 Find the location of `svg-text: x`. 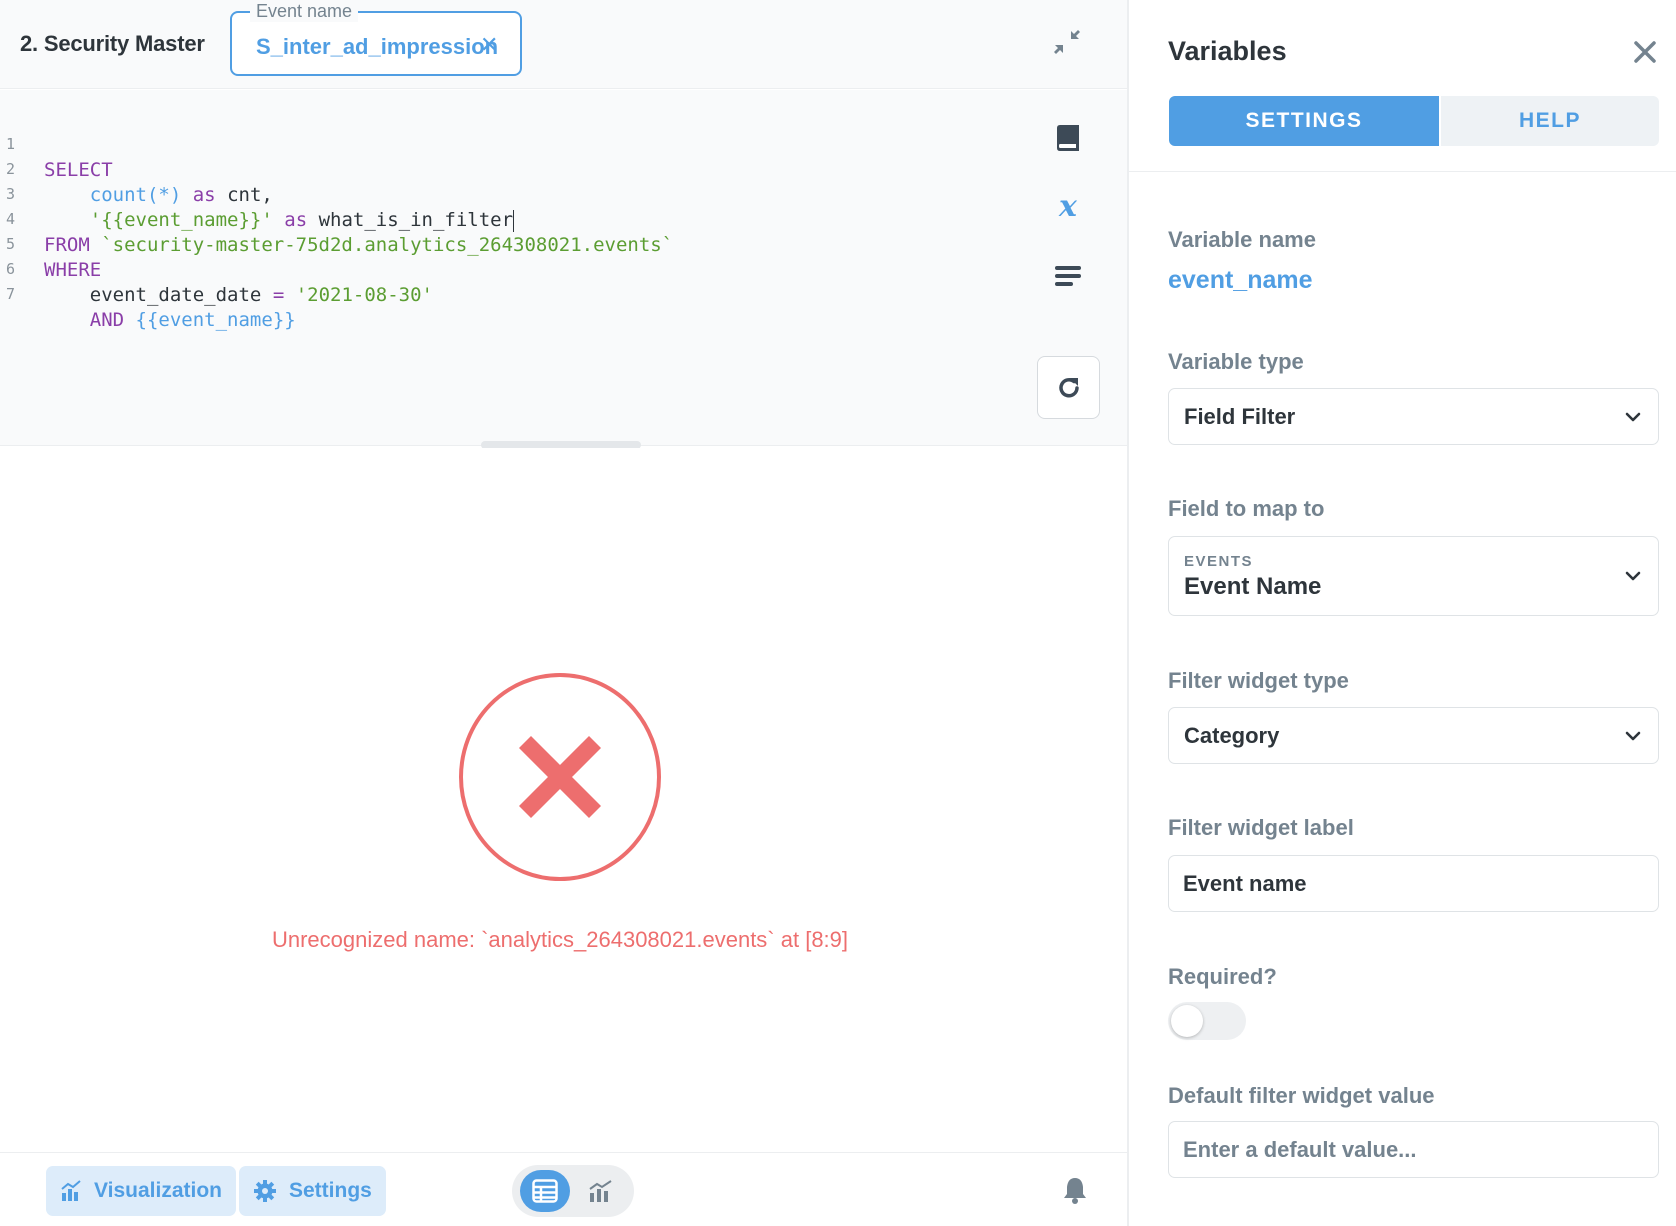

svg-text: x is located at coordinates (1068, 206).